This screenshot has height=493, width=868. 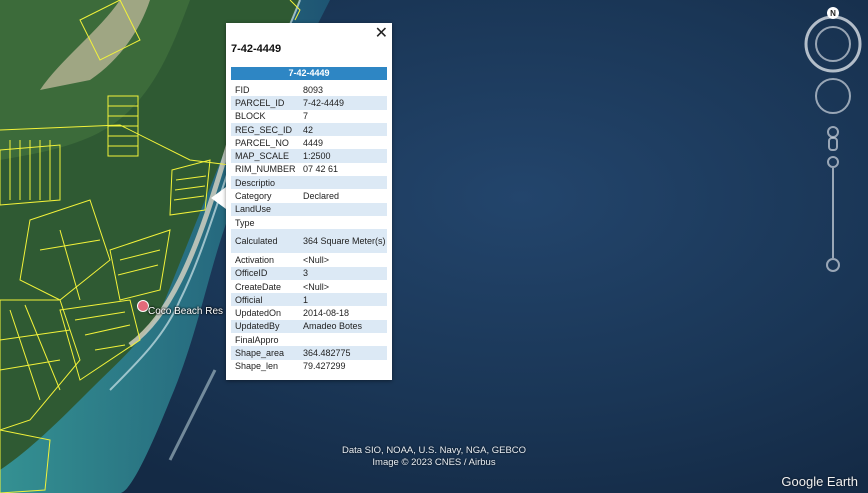 I want to click on attribute-row: Official 1, so click(x=309, y=300).